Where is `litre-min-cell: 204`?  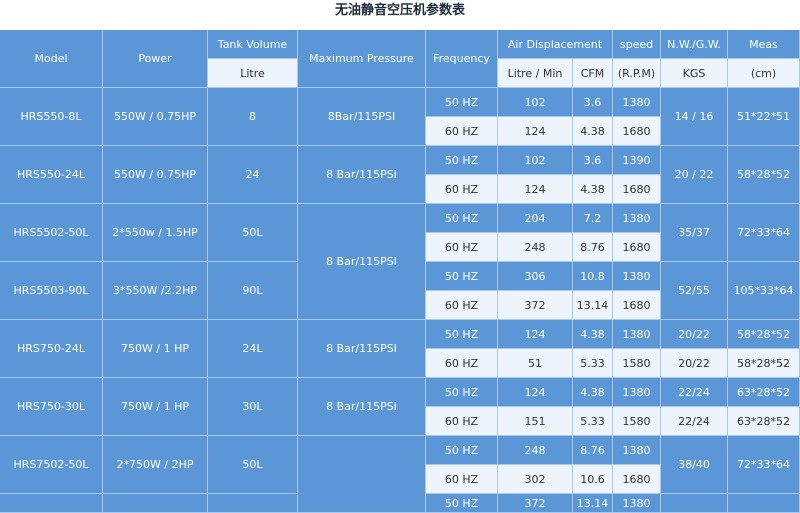
litre-min-cell: 204 is located at coordinates (535, 218).